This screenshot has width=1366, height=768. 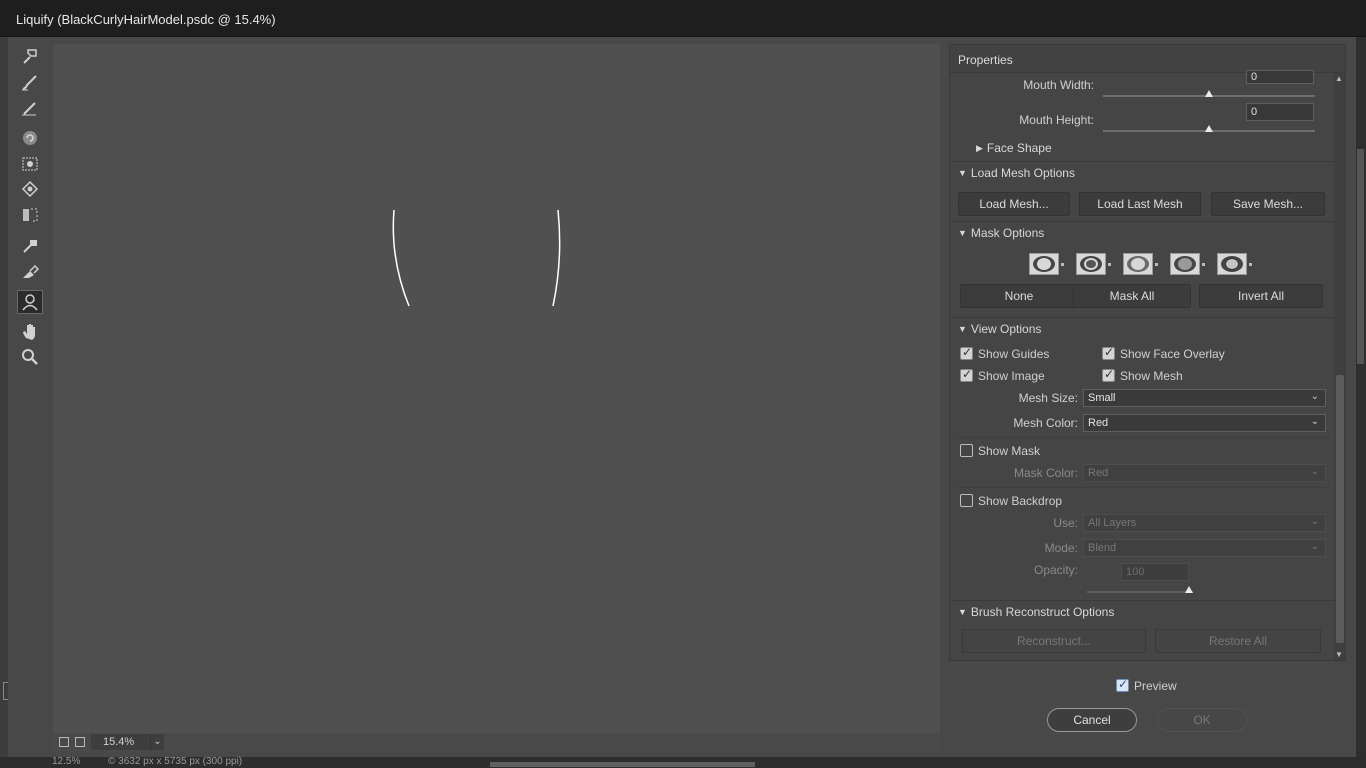 I want to click on mode-label: Mode:, so click(x=1061, y=548).